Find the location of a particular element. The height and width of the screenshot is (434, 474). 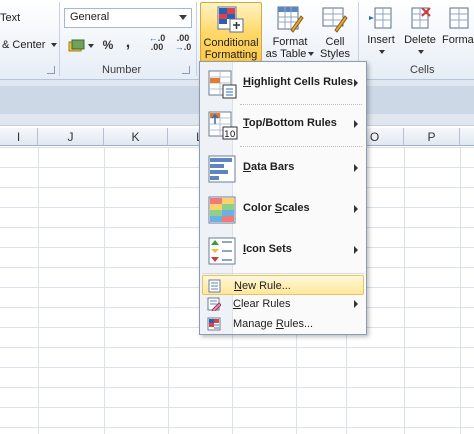

insert-cells-icon is located at coordinates (380, 18).